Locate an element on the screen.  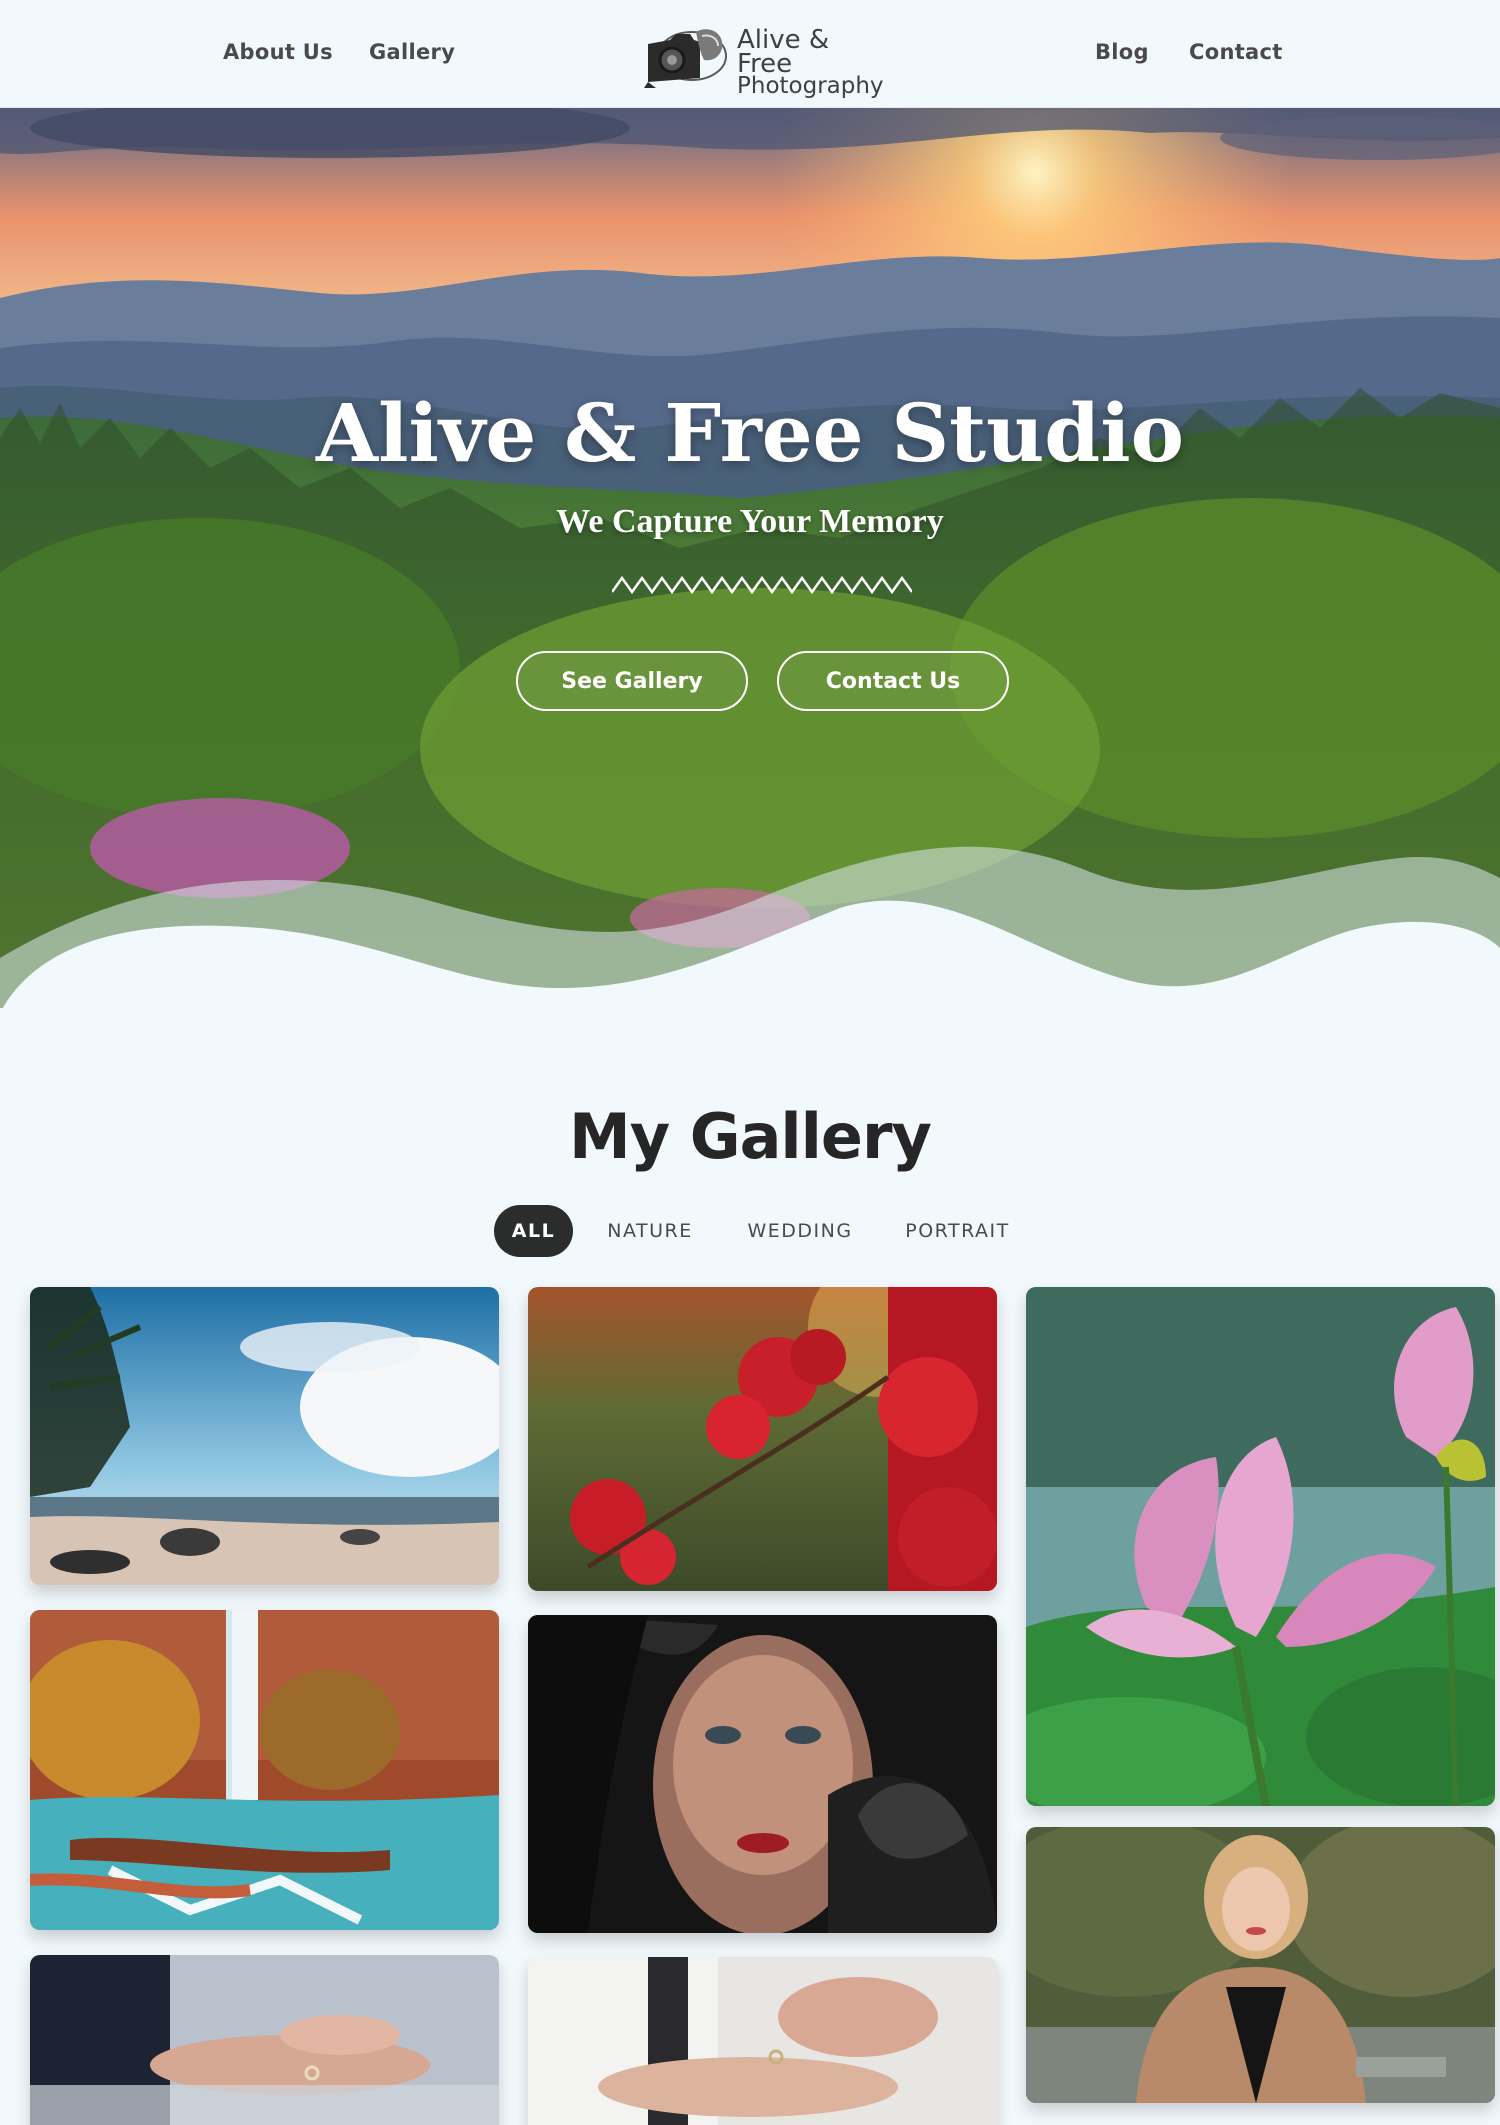
nav-link-blog: Blog is located at coordinates (1122, 52).